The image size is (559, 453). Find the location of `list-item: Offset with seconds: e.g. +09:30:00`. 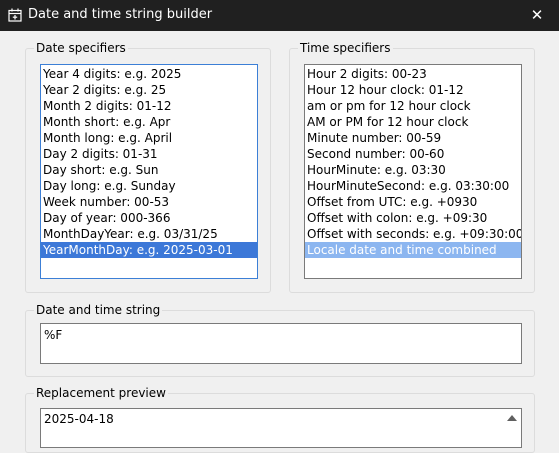

list-item: Offset with seconds: e.g. +09:30:00 is located at coordinates (413, 234).